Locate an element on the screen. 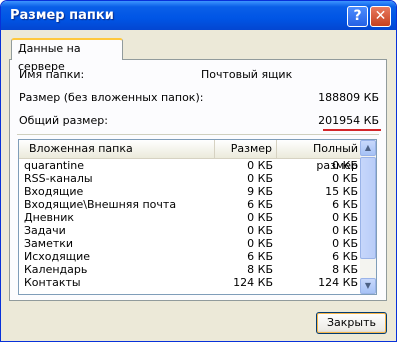  cell-total-size: 124 КБ is located at coordinates (338, 282).